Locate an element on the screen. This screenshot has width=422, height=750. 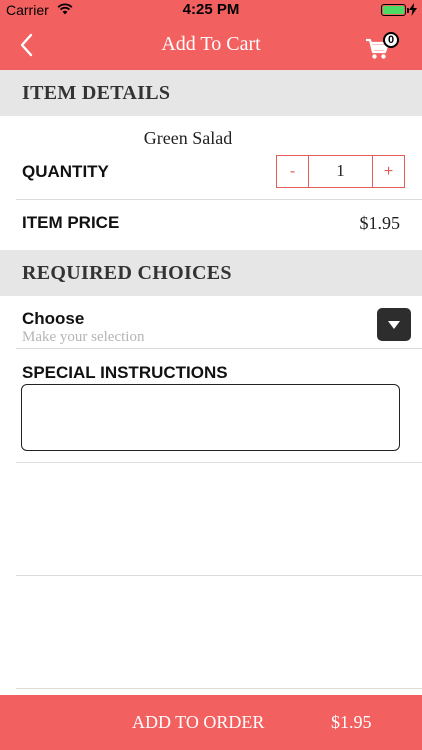
cart-count-badge: 0 is located at coordinates (391, 40).